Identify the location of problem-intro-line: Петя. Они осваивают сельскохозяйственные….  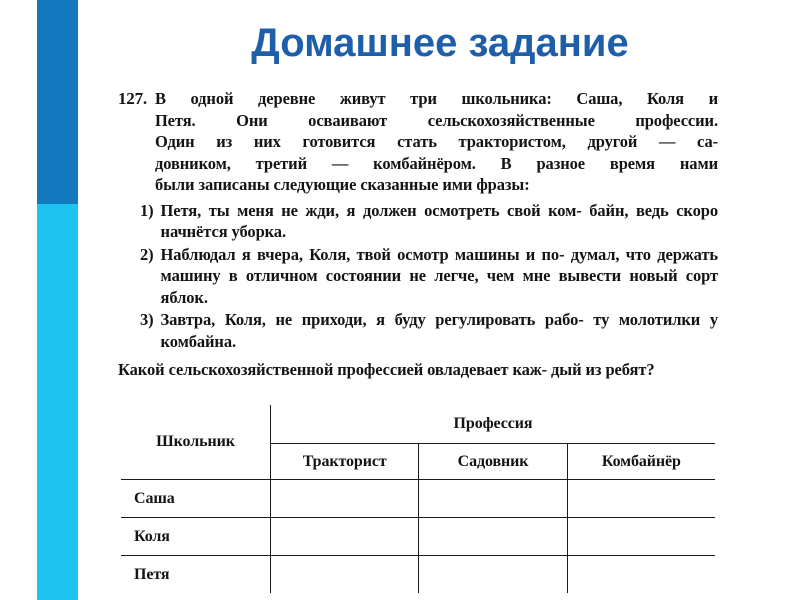
(436, 120).